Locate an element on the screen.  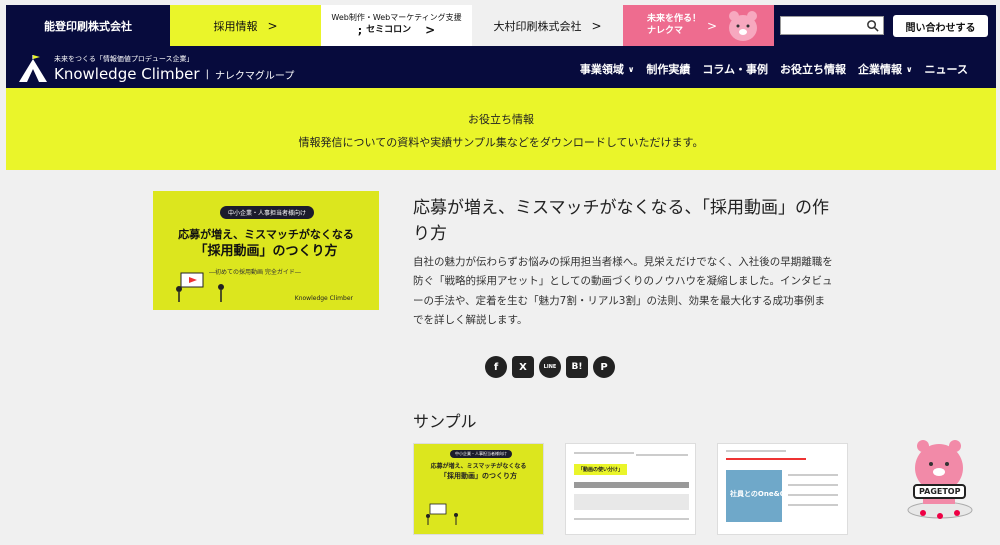
group-name: ナレクマグループ is located at coordinates (254, 76).